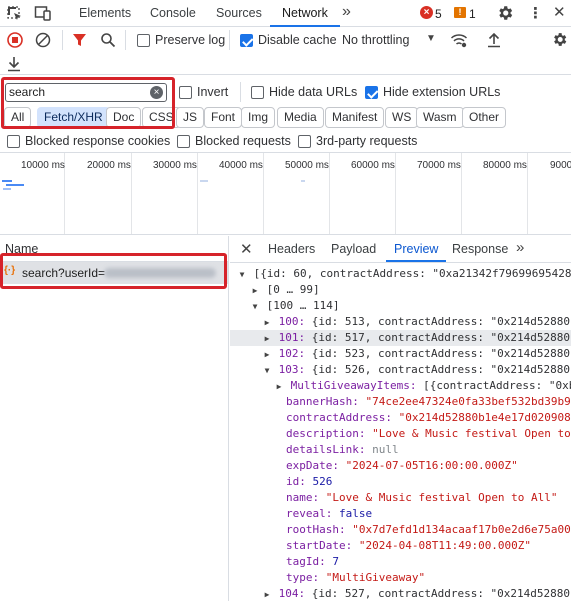 This screenshot has width=571, height=601. I want to click on blocked-cookies-label: Blocked response cookies, so click(97, 141).